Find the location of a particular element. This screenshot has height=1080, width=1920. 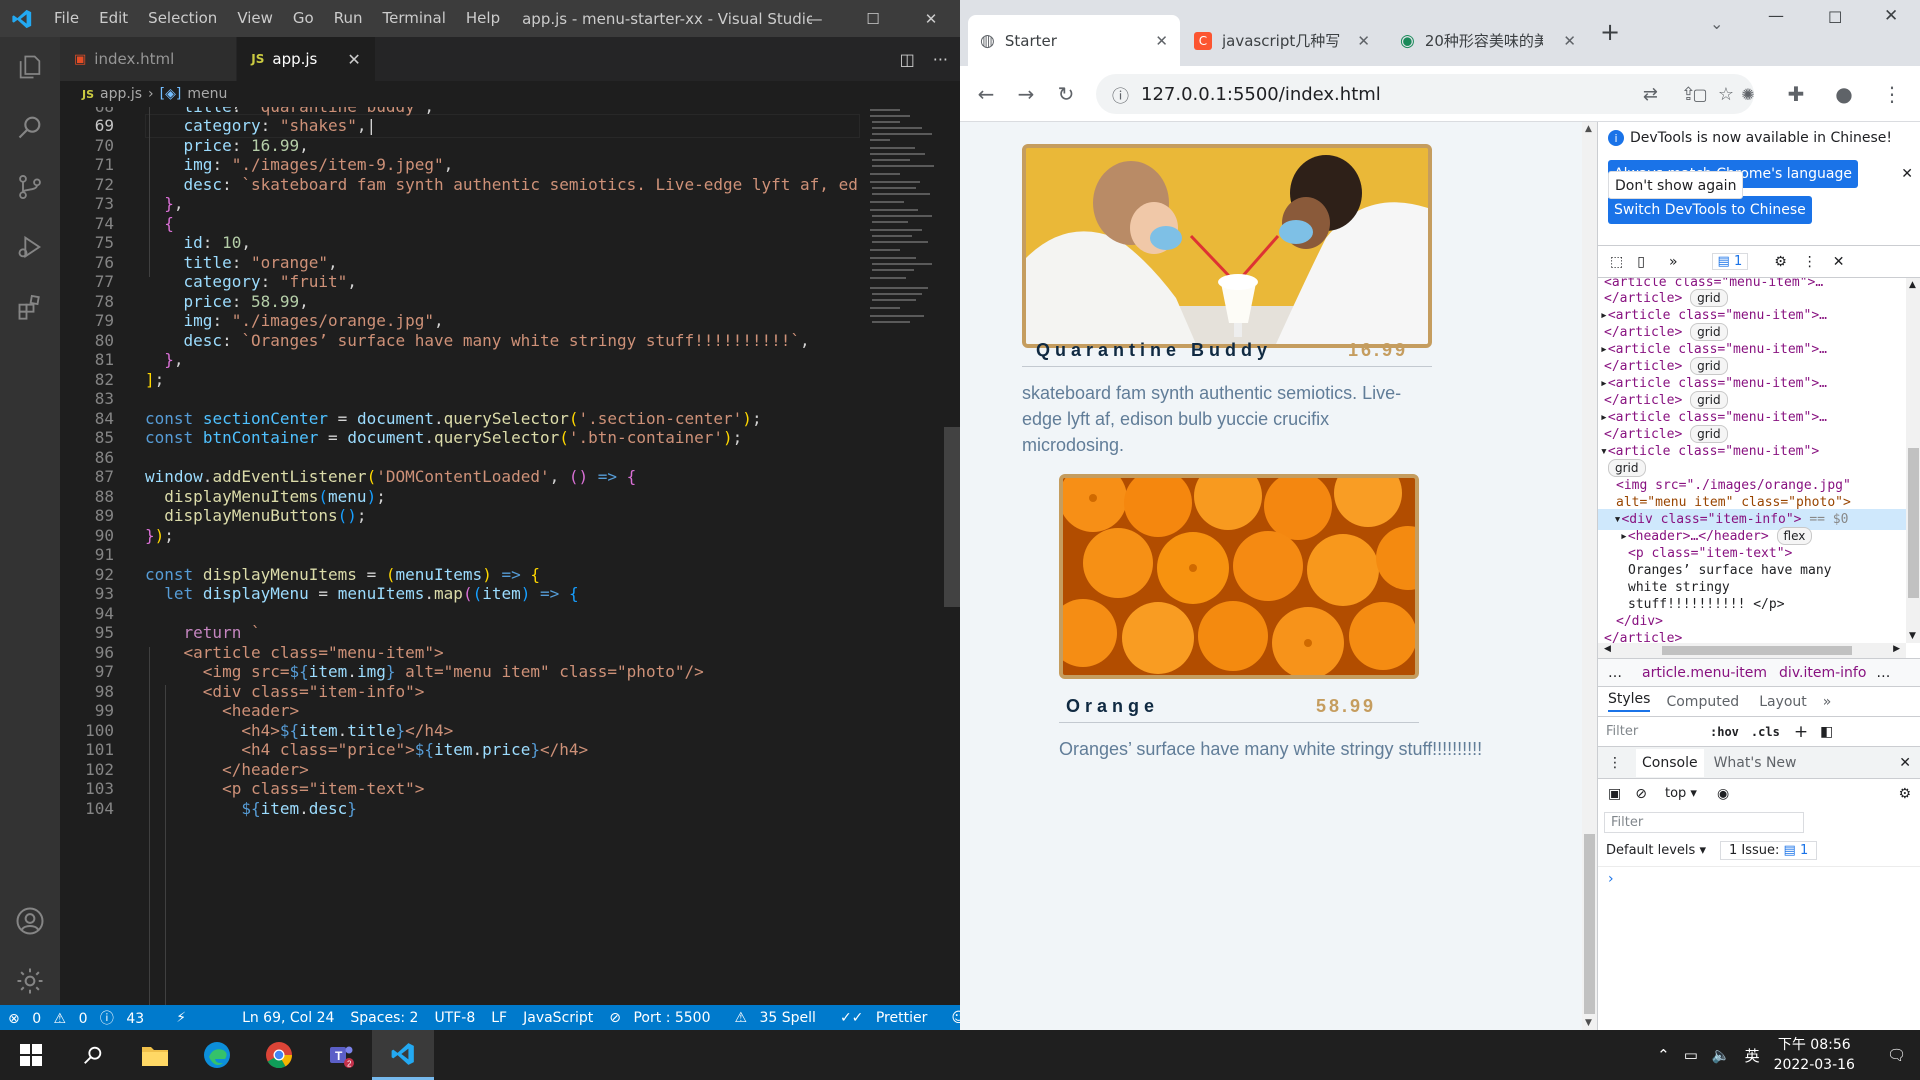

encoding: UTF-8 is located at coordinates (454, 1018).